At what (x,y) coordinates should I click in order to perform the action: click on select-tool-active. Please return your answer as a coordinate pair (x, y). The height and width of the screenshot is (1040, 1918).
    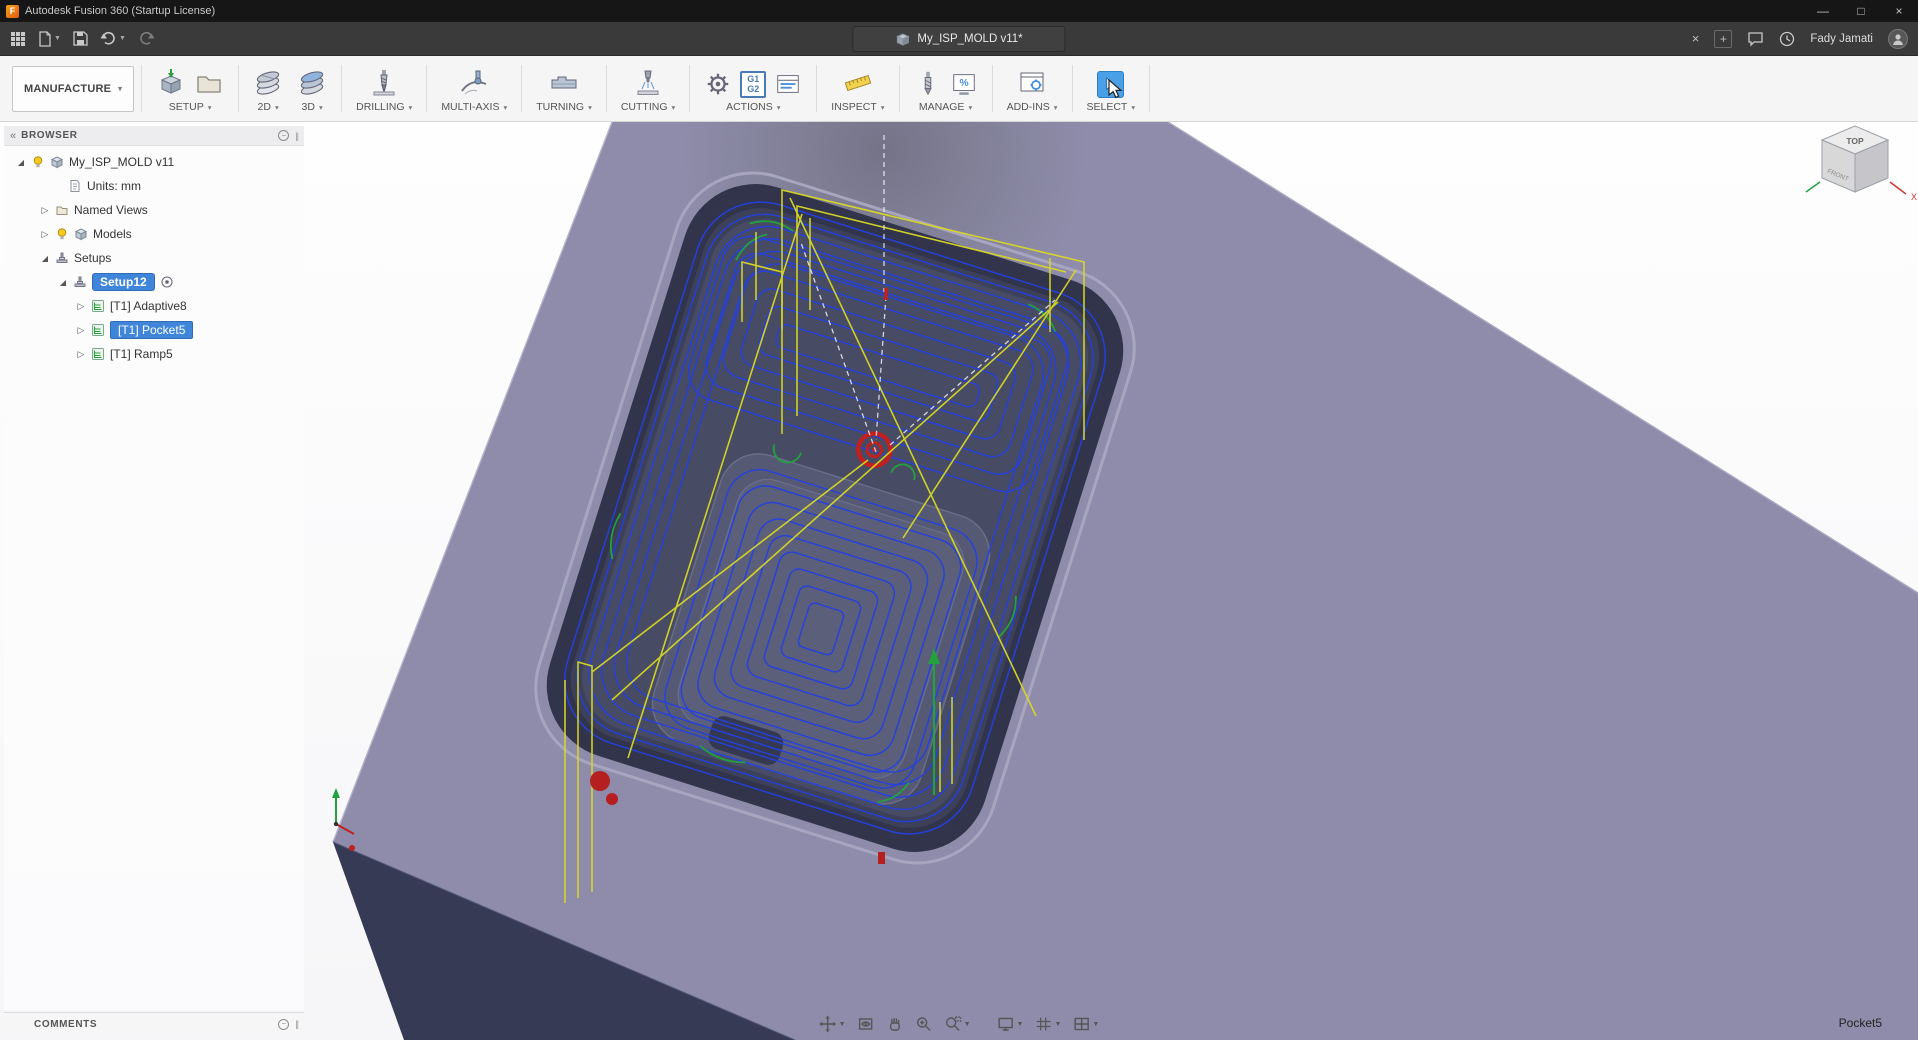
    Looking at the image, I should click on (1111, 85).